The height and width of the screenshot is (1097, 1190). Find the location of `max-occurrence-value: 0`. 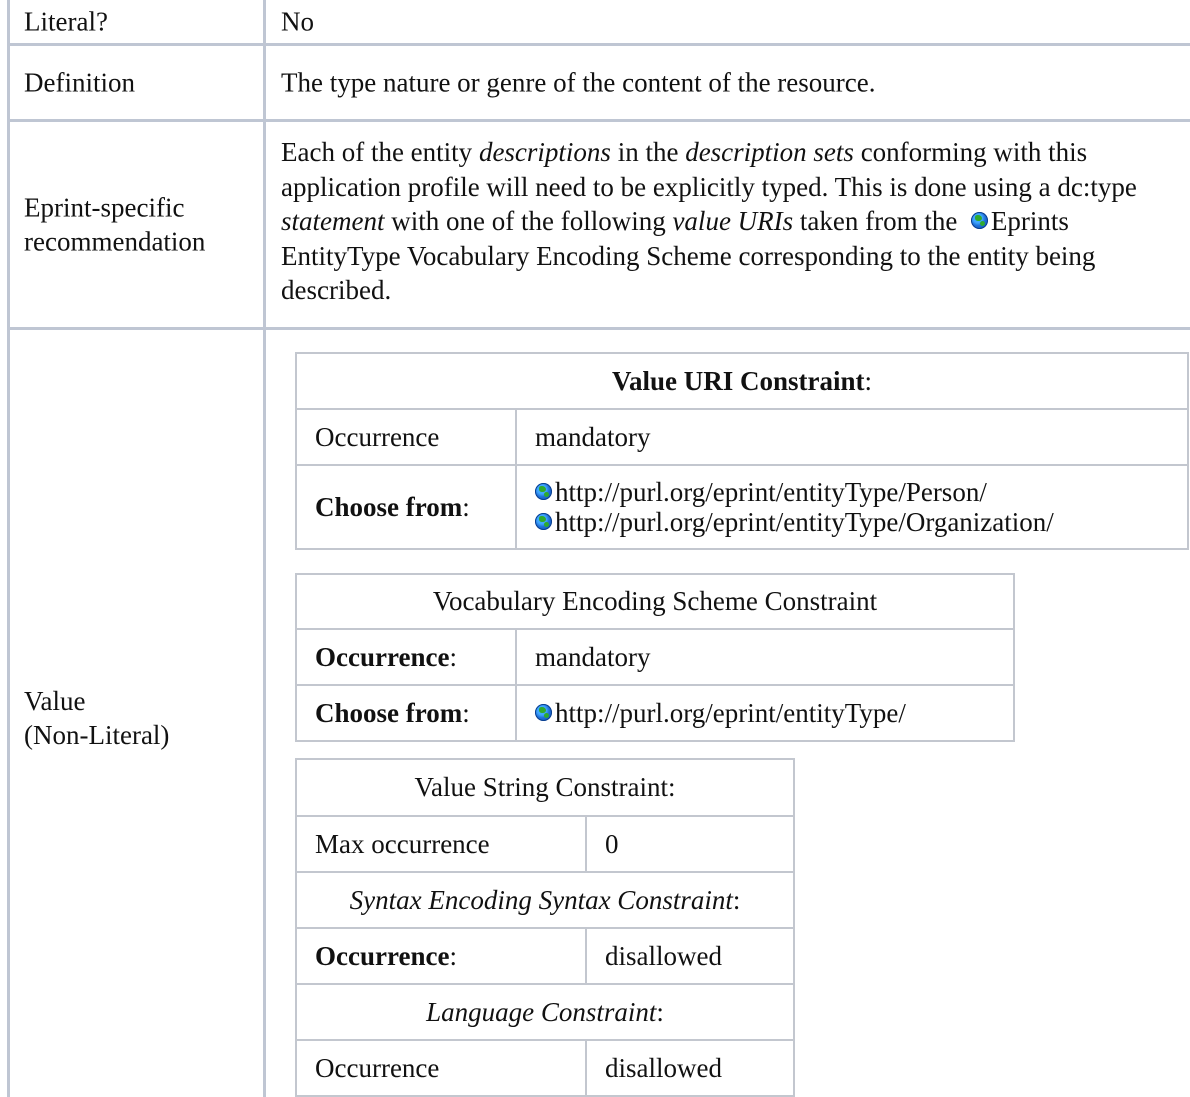

max-occurrence-value: 0 is located at coordinates (690, 844).